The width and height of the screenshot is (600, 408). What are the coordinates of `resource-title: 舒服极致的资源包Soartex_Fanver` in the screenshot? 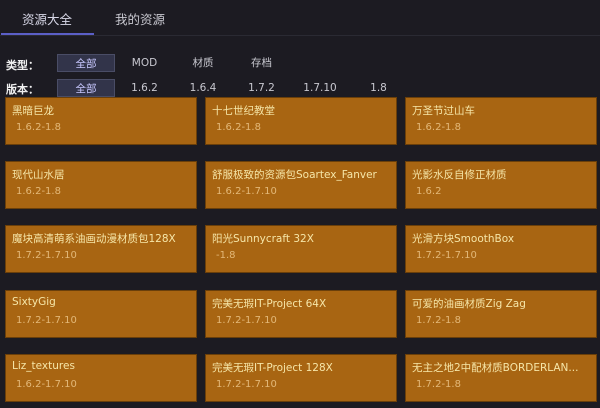 It's located at (294, 175).